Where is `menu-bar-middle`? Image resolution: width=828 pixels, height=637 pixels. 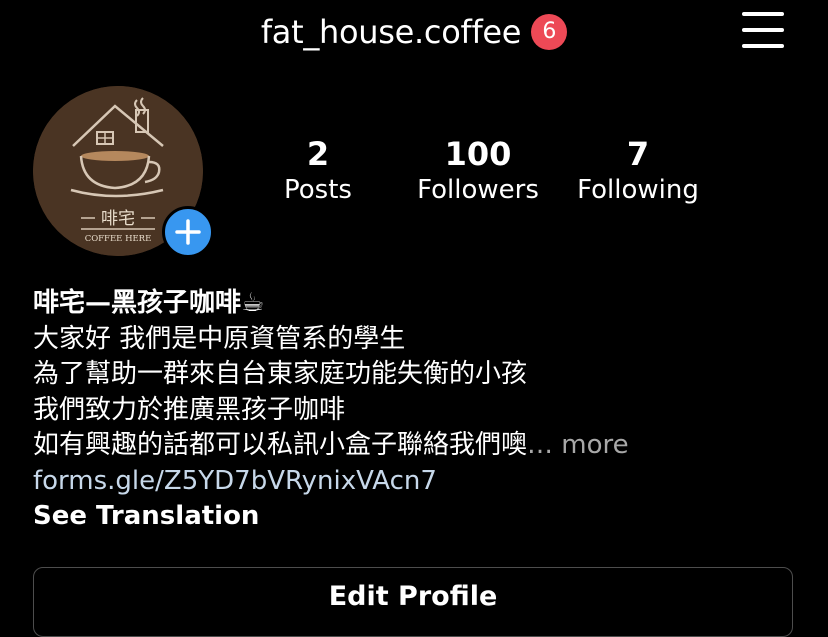
menu-bar-middle is located at coordinates (763, 30).